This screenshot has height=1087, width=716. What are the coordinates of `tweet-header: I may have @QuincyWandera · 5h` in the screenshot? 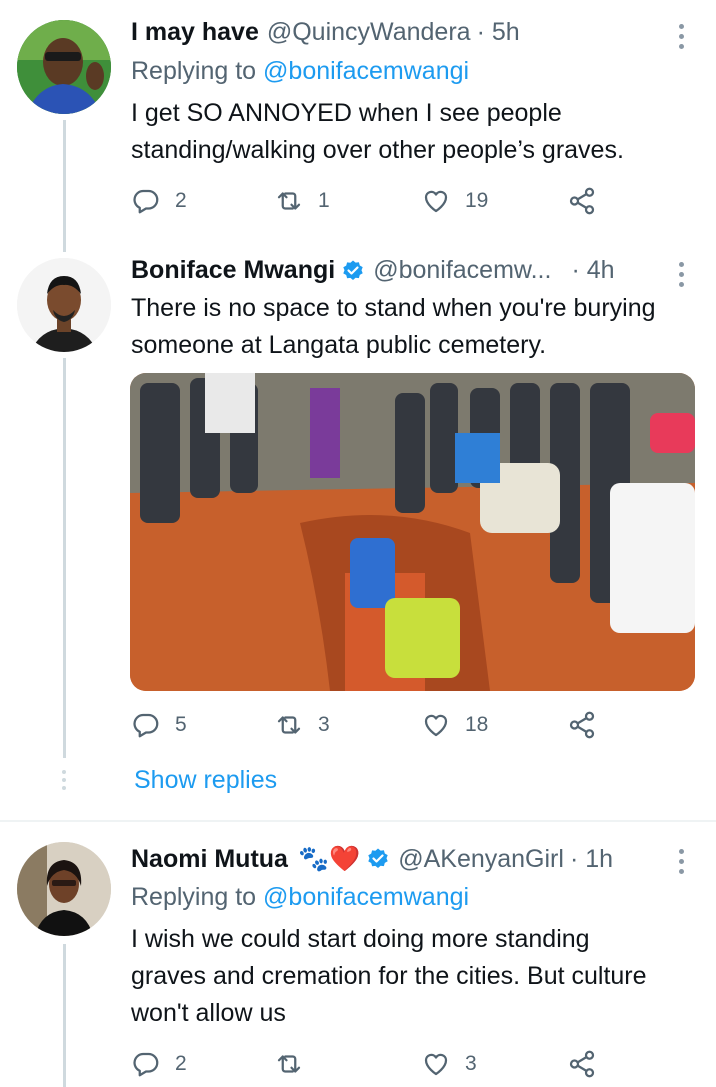 It's located at (325, 32).